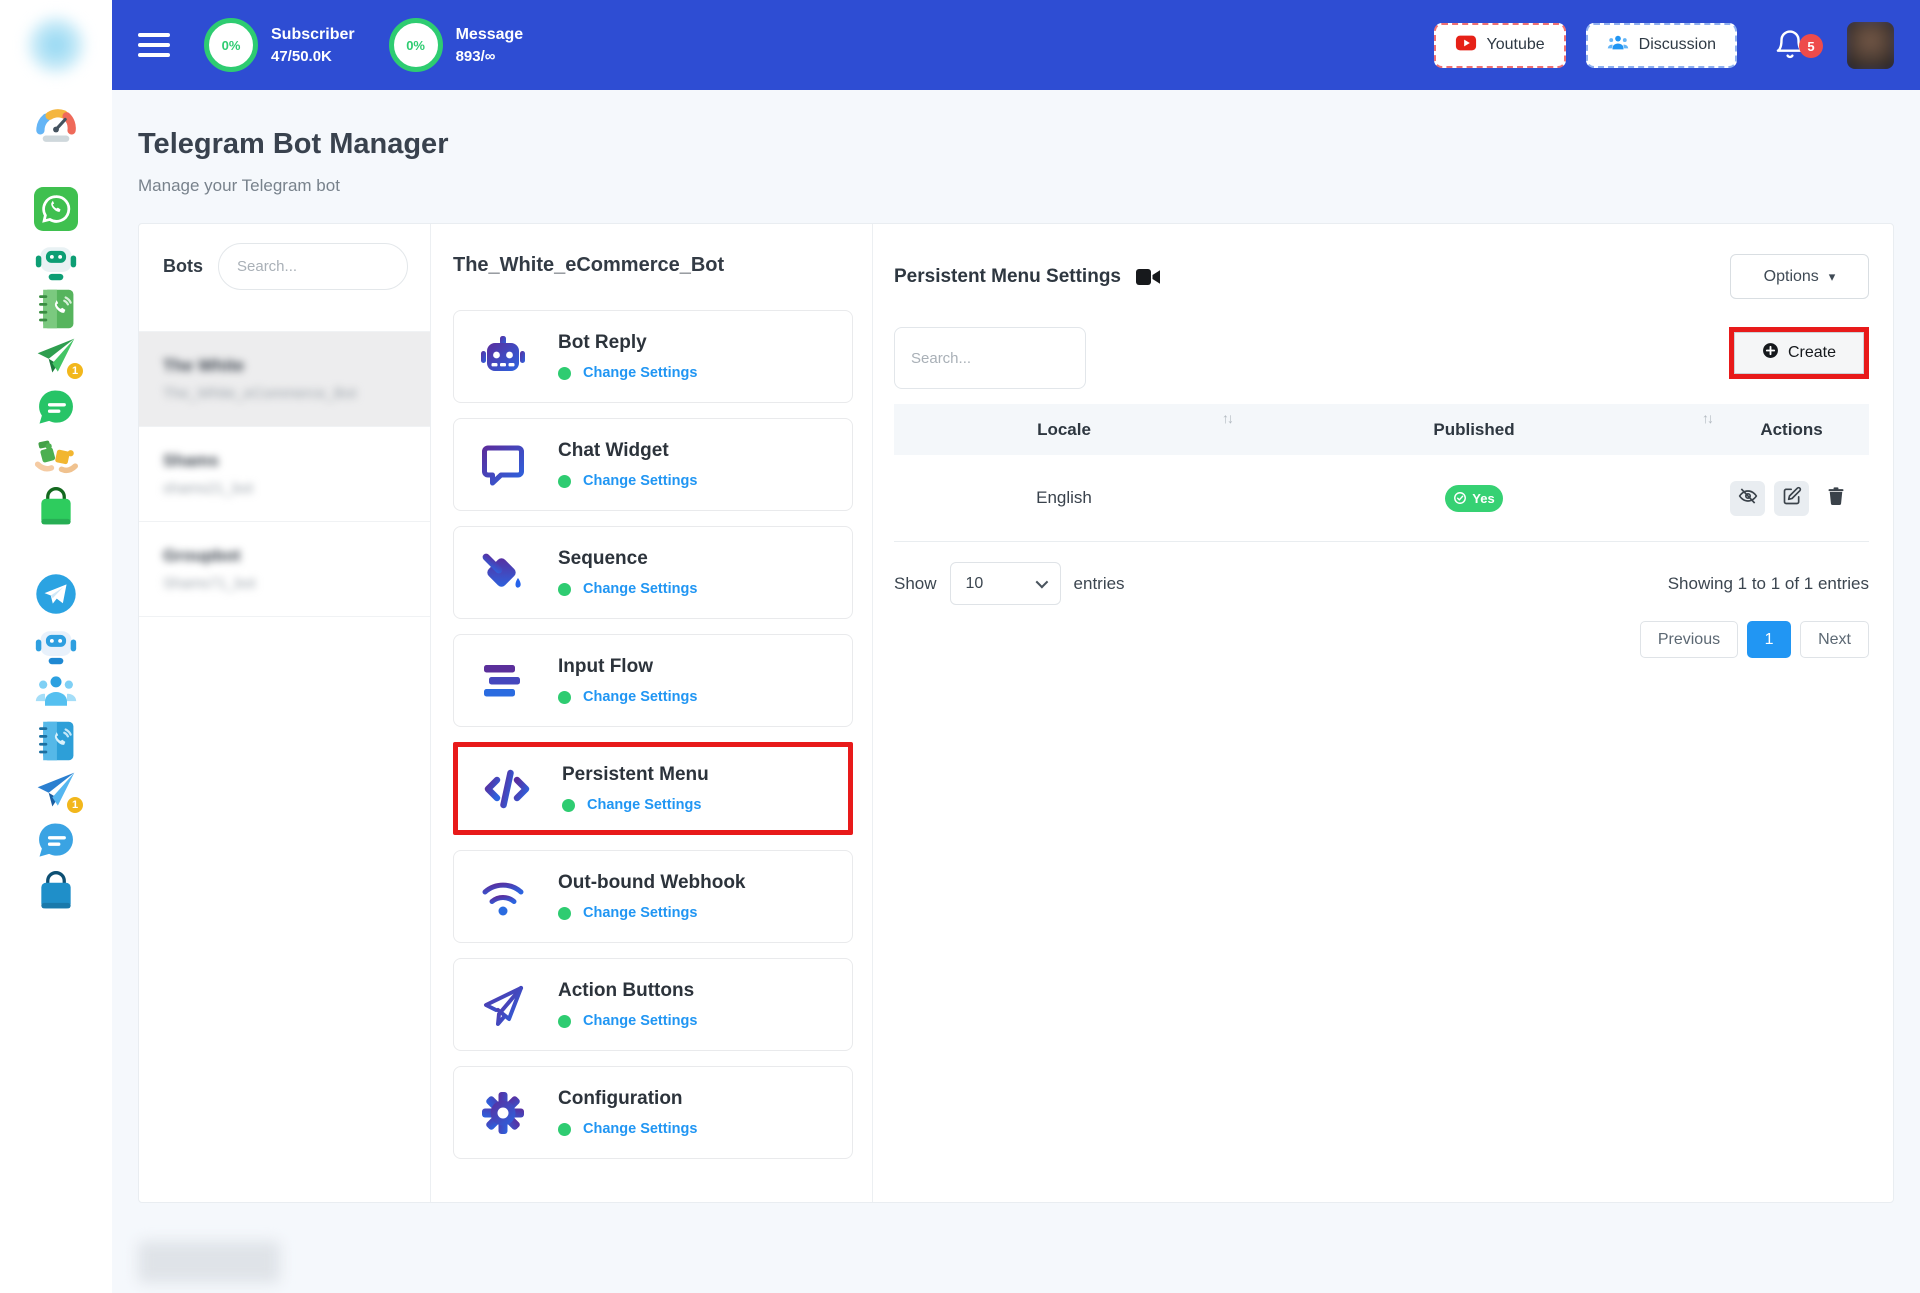 The image size is (1920, 1293). Describe the element at coordinates (293, 144) in the screenshot. I see `page-title: Telegram Bot Manager` at that location.